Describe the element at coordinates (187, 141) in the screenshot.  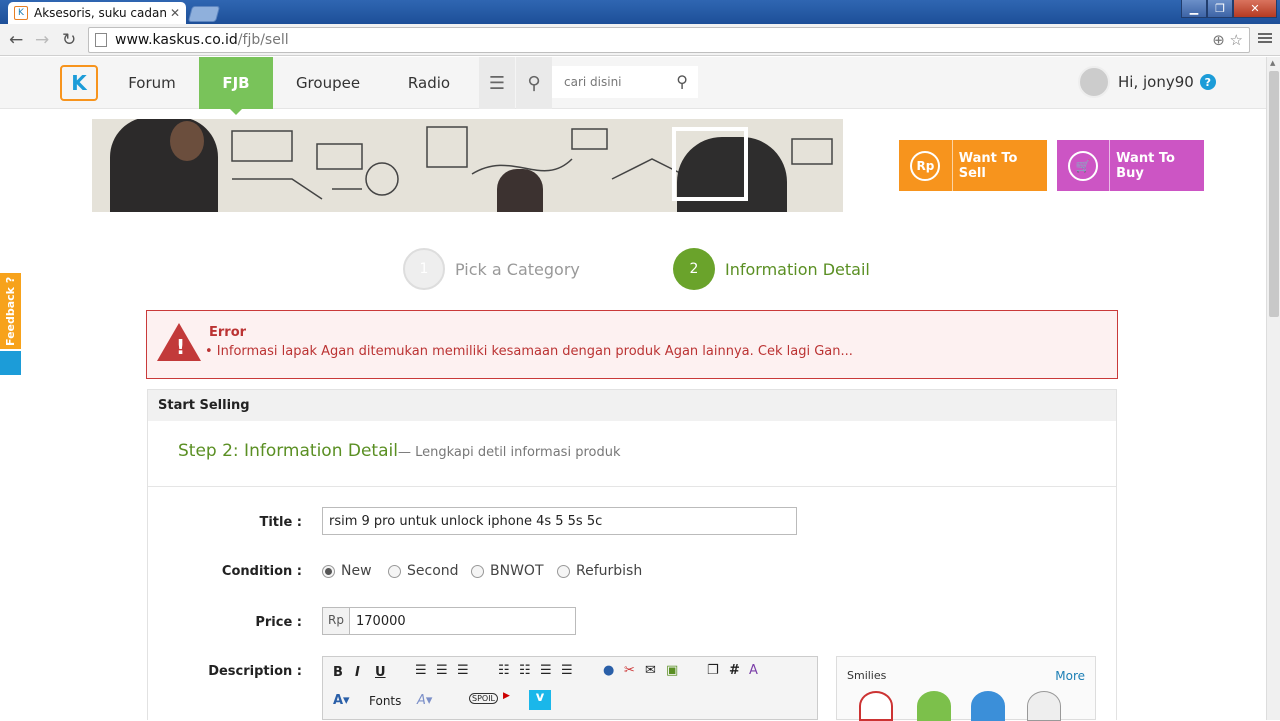
I see `banner-person-left-head` at that location.